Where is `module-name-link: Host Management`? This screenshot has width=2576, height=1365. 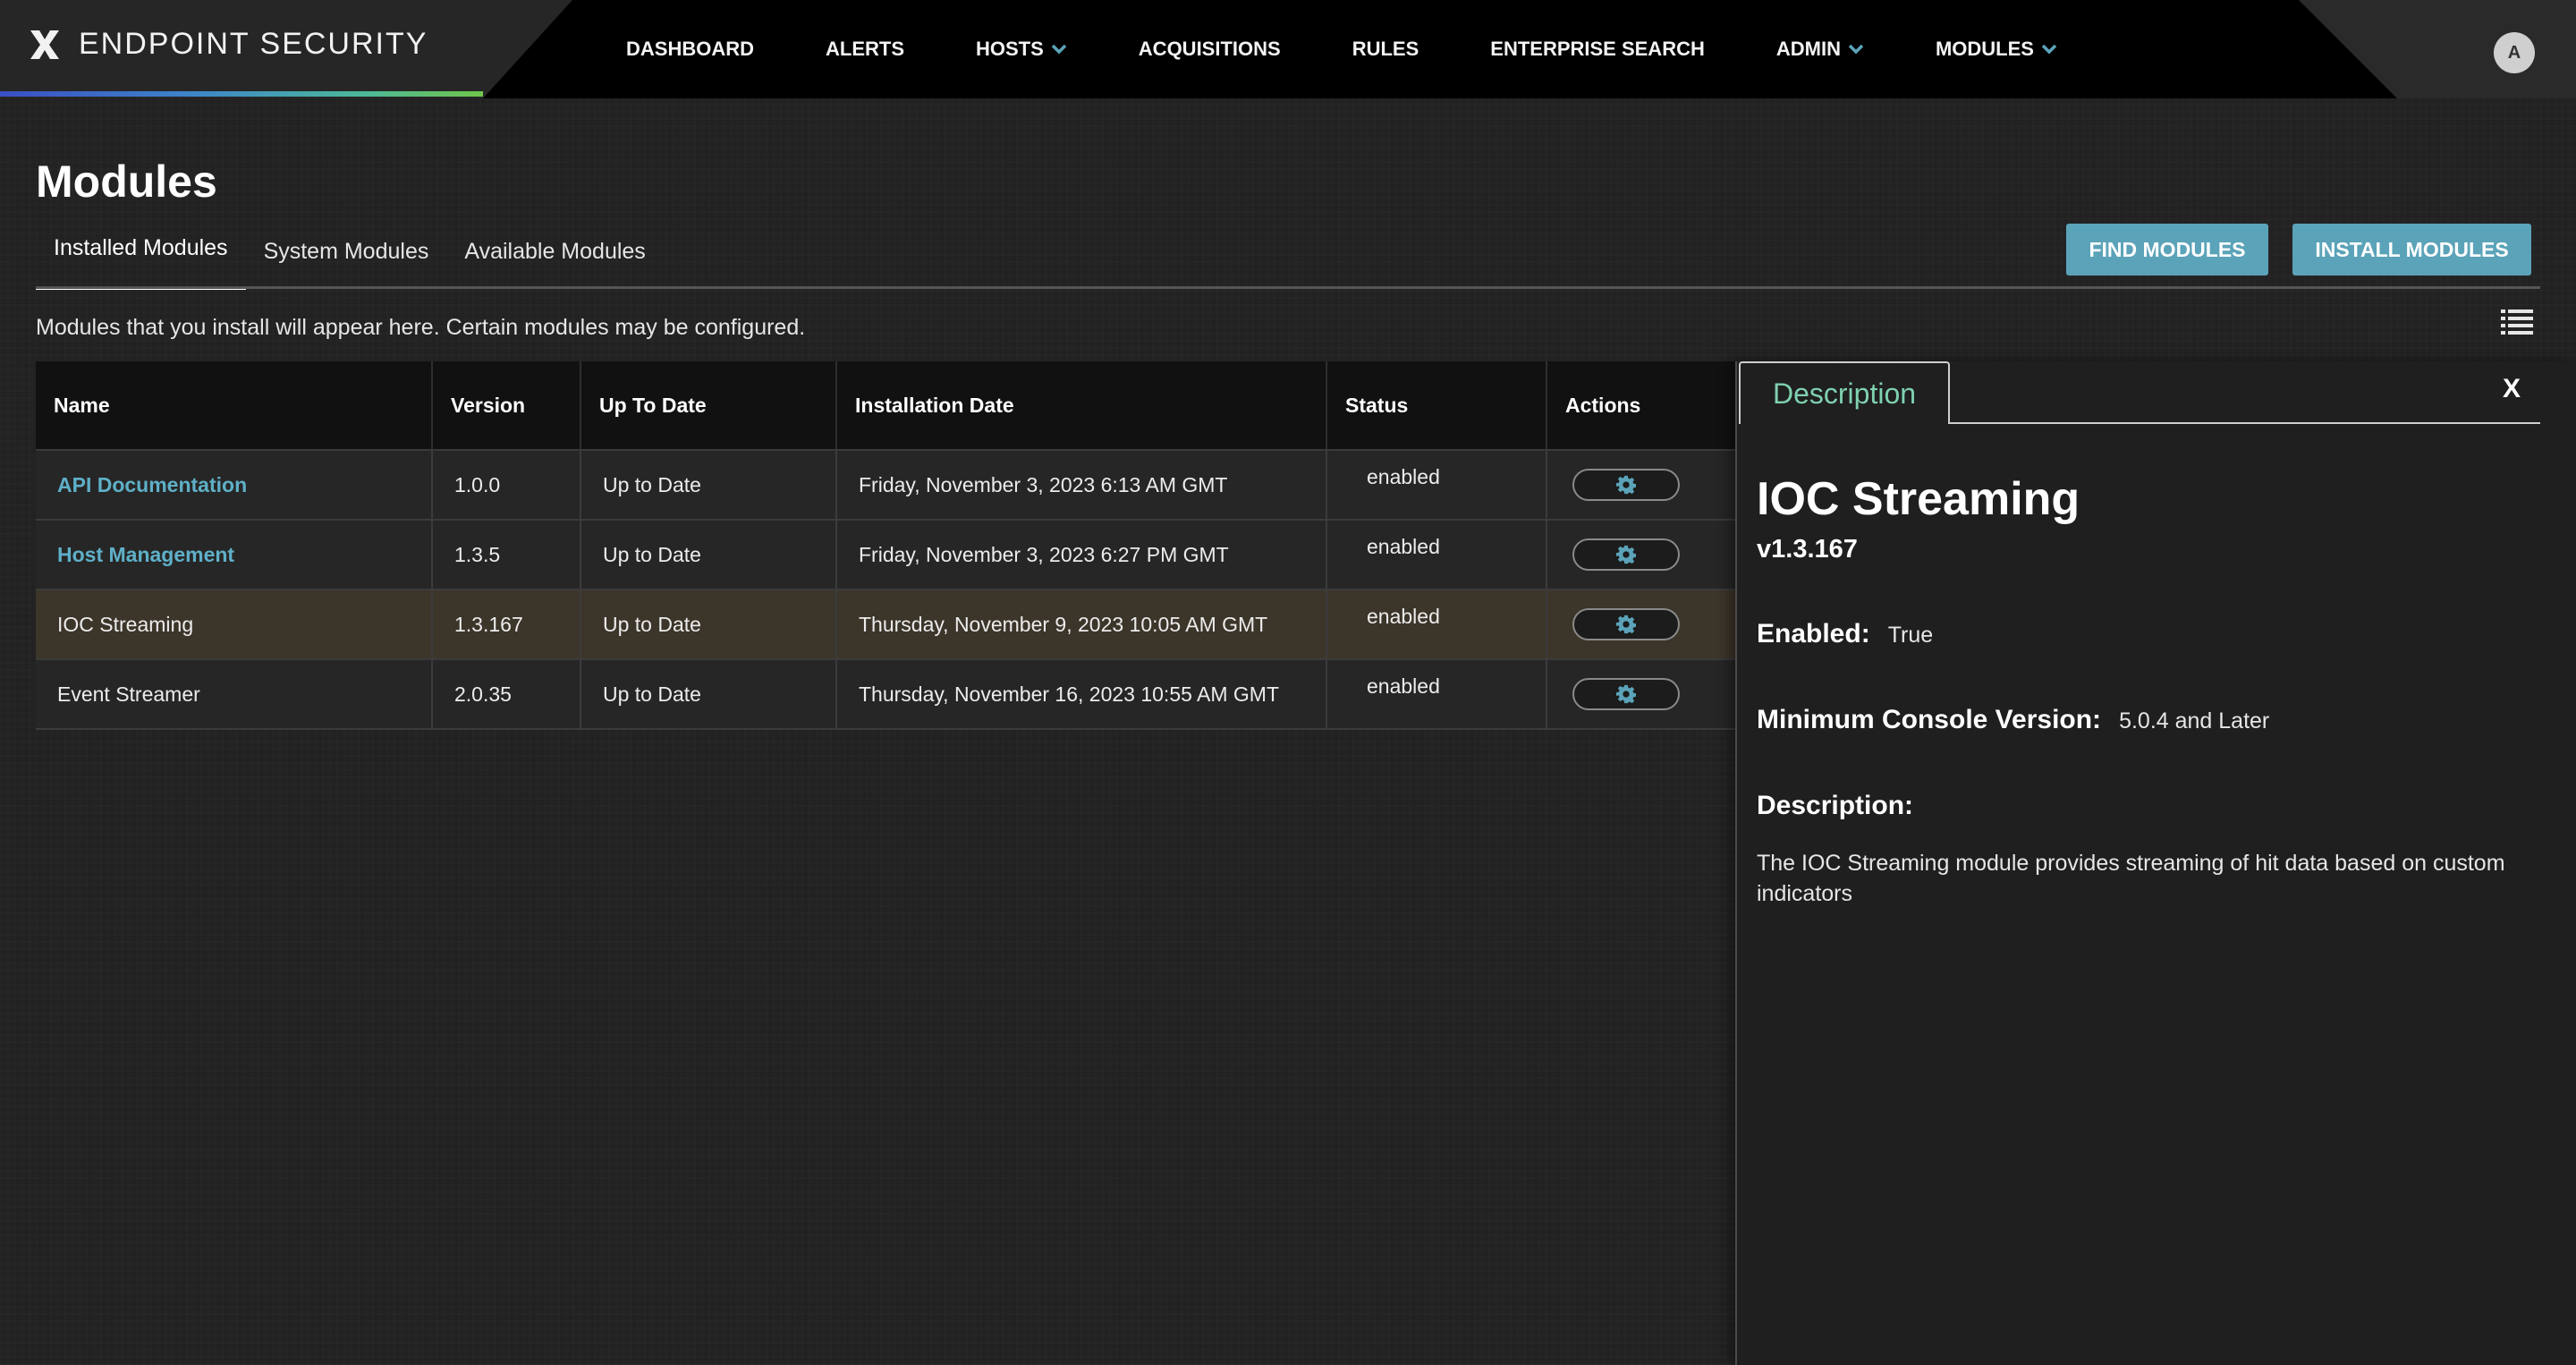
module-name-link: Host Management is located at coordinates (234, 555).